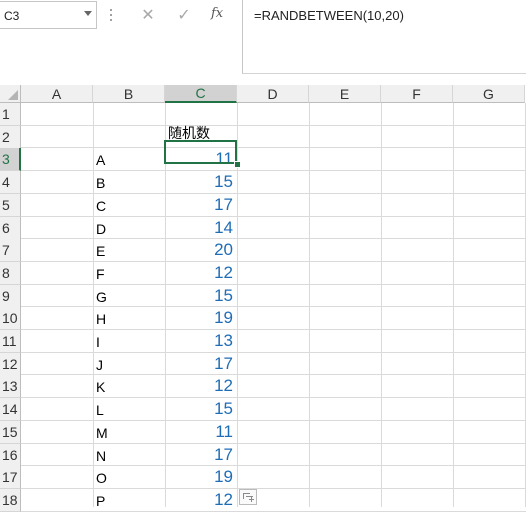 The height and width of the screenshot is (512, 526). I want to click on cell-c9: 15, so click(199, 296).